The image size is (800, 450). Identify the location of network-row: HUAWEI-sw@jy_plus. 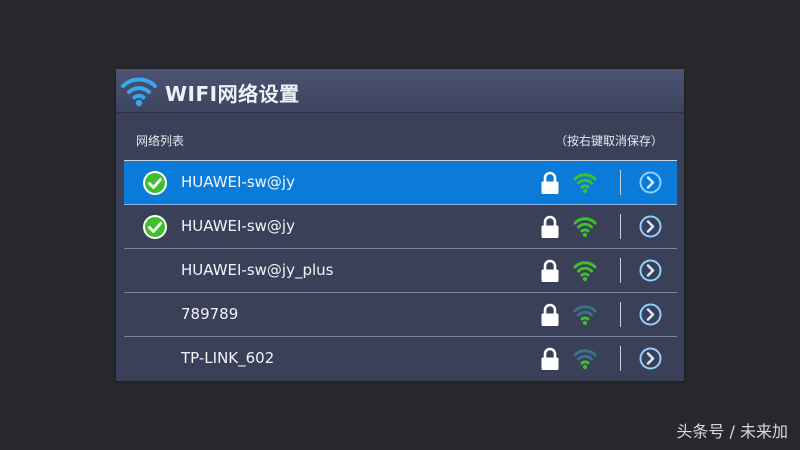
(400, 271).